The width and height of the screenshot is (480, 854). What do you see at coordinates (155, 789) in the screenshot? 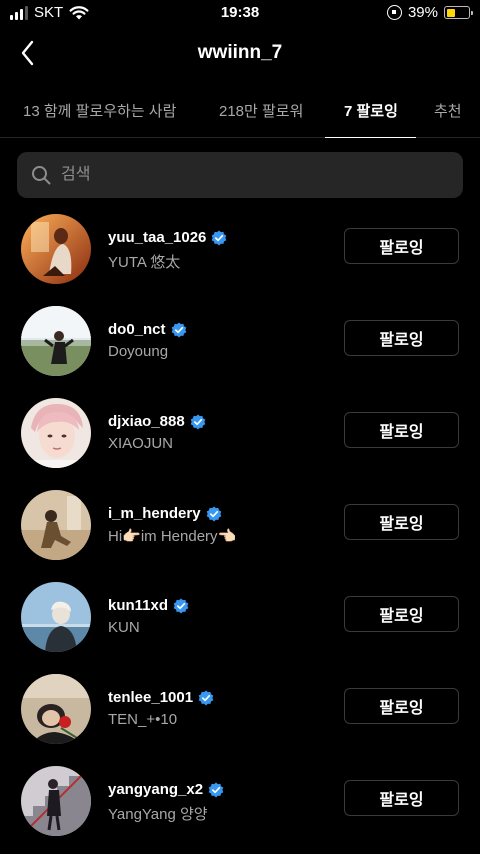
I see `username: yangyang_x2` at bounding box center [155, 789].